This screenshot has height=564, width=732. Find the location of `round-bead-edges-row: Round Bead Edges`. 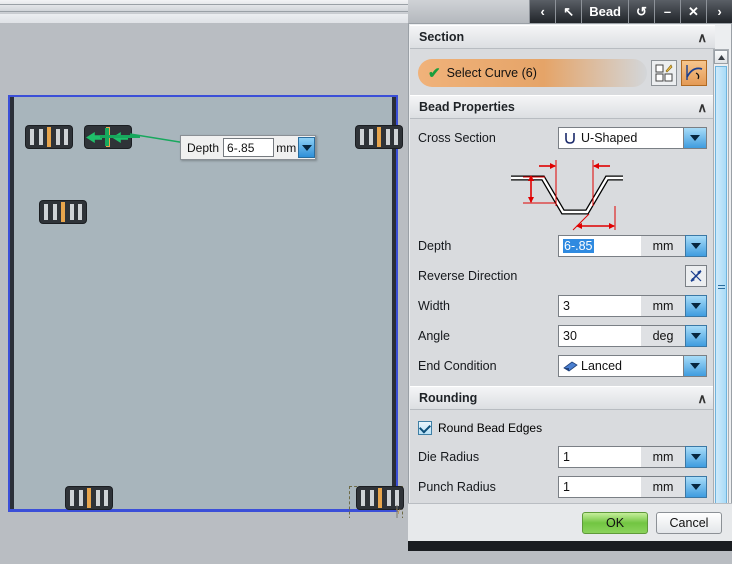

round-bead-edges-row: Round Bead Edges is located at coordinates (562, 428).